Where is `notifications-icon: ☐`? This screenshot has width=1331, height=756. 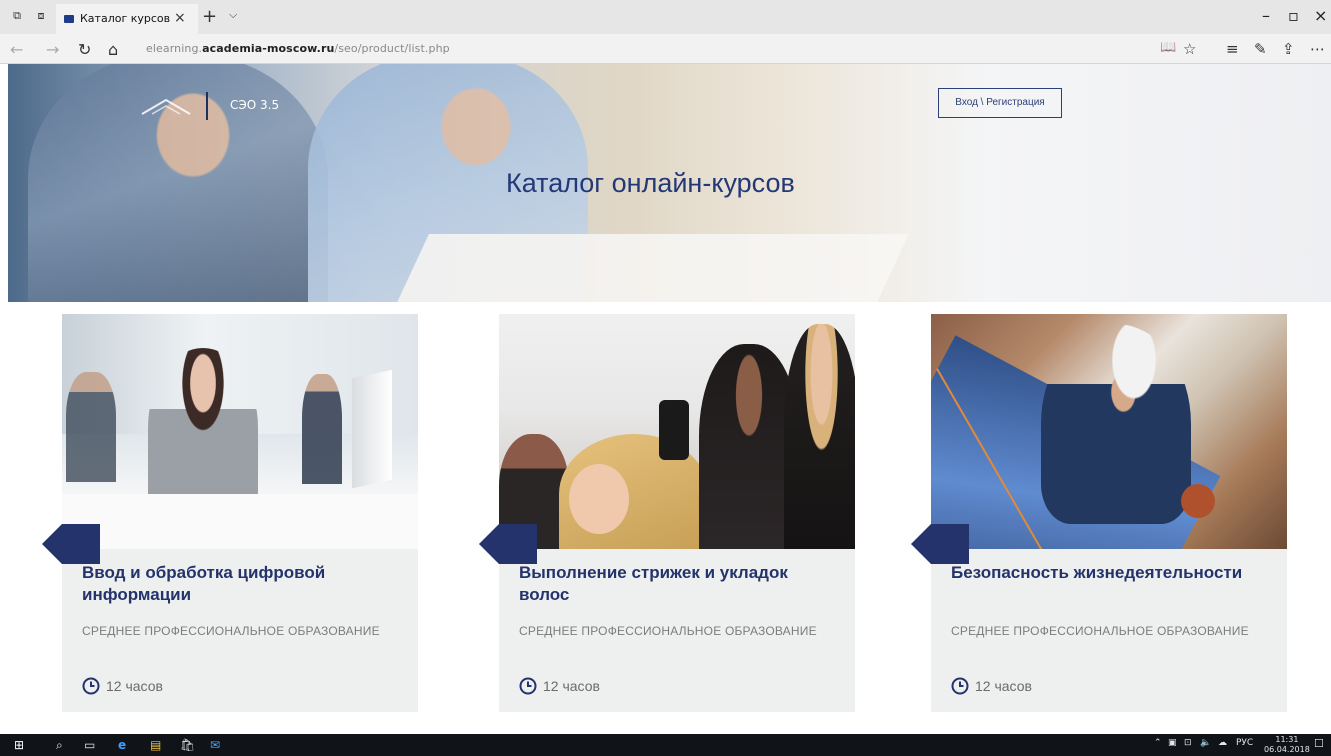
notifications-icon: ☐ is located at coordinates (1319, 743).